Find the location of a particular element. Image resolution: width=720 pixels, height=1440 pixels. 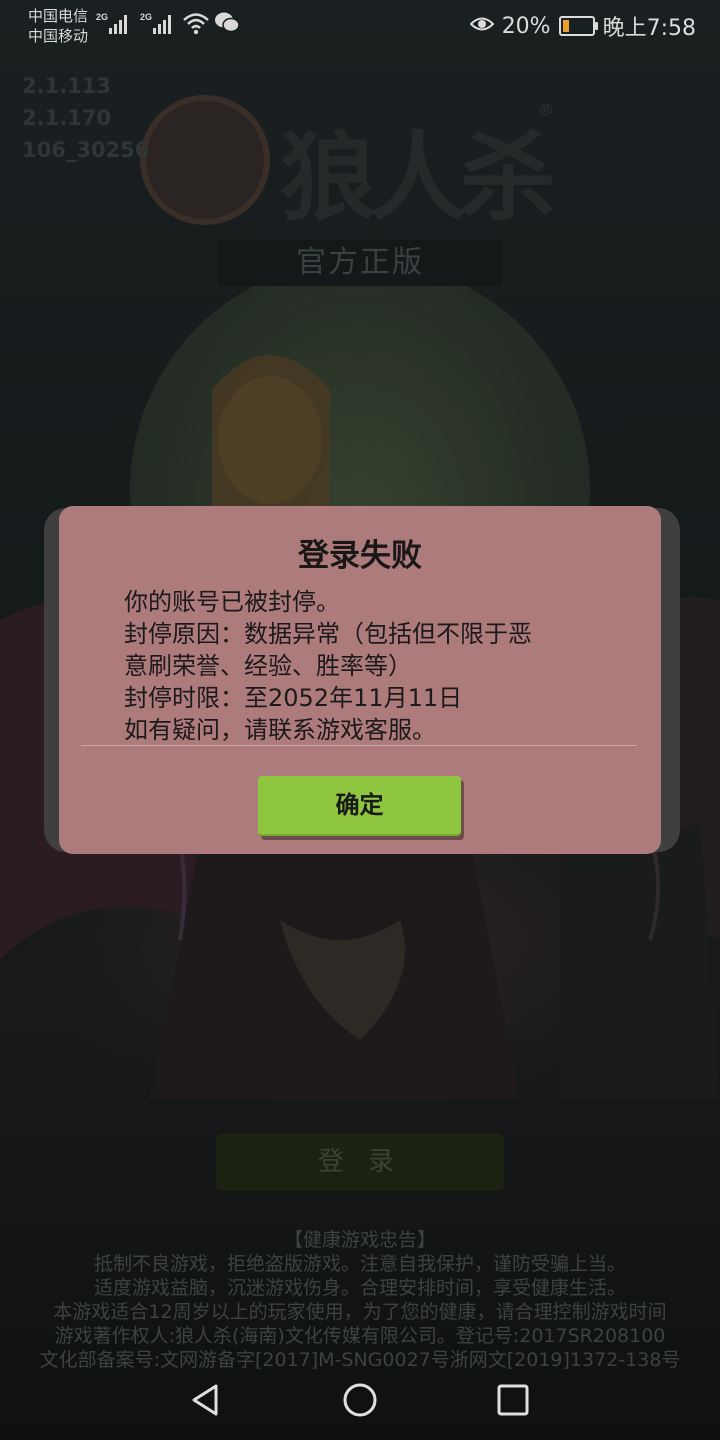

version-line: 106_30256 is located at coordinates (86, 150).